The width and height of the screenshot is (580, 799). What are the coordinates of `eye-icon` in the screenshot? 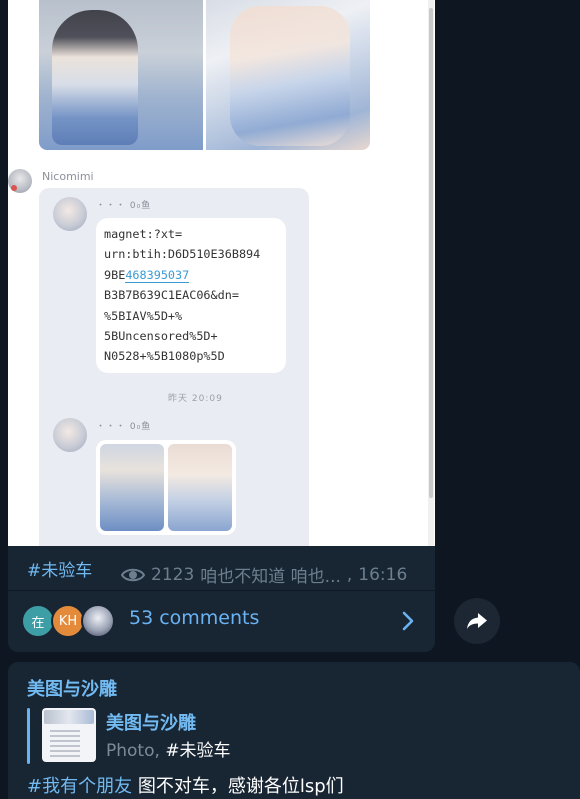 It's located at (133, 574).